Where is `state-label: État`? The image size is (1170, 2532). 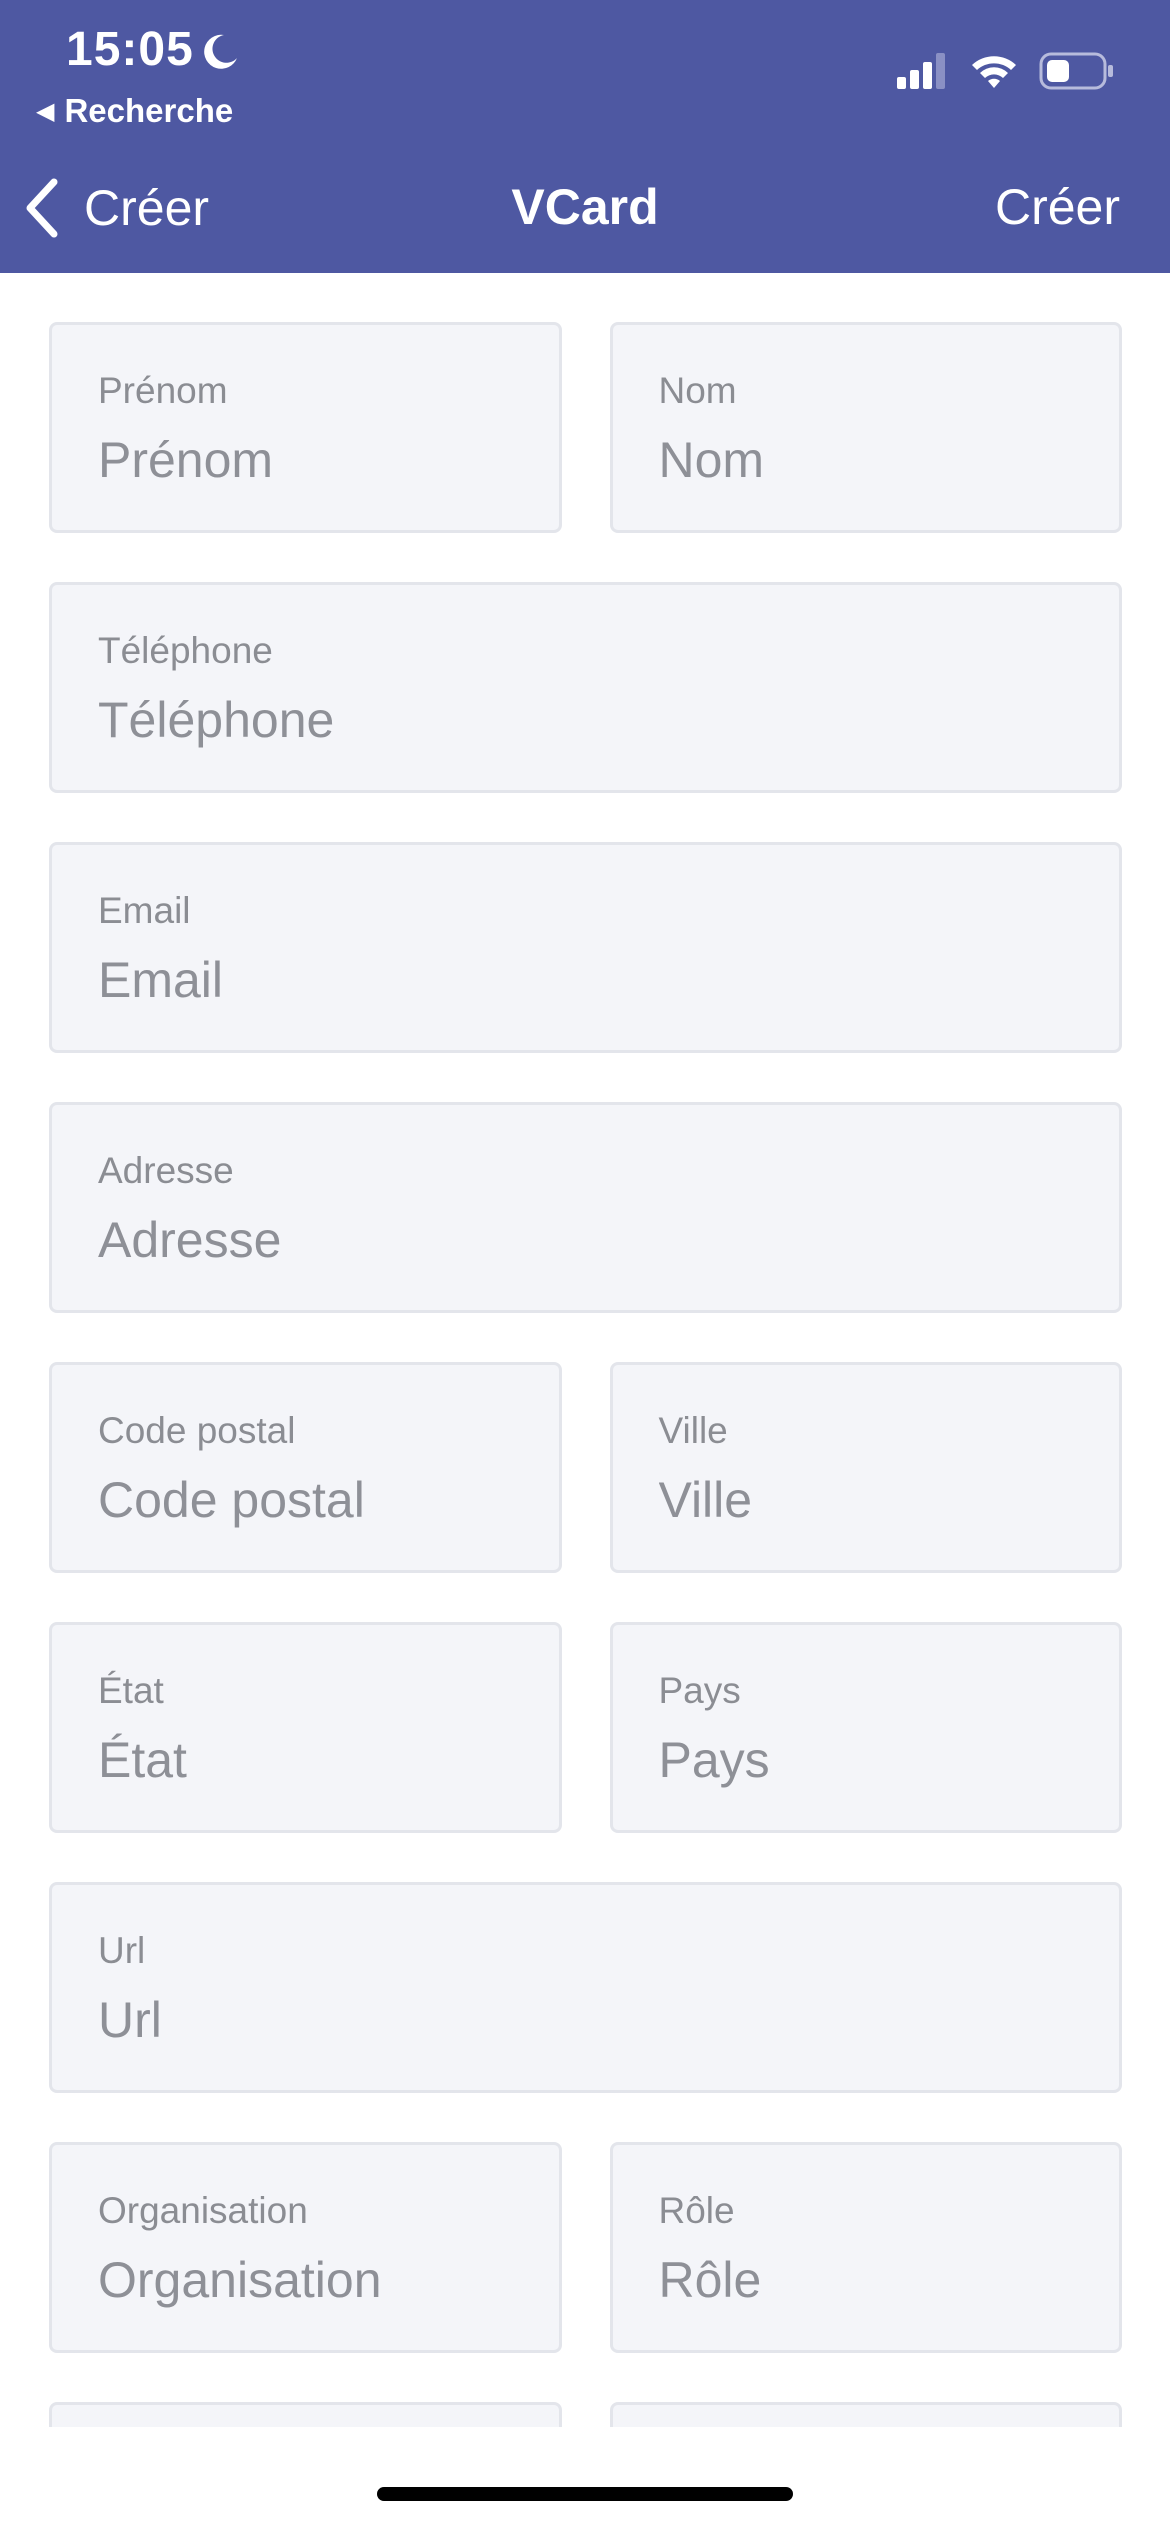 state-label: État is located at coordinates (131, 1690).